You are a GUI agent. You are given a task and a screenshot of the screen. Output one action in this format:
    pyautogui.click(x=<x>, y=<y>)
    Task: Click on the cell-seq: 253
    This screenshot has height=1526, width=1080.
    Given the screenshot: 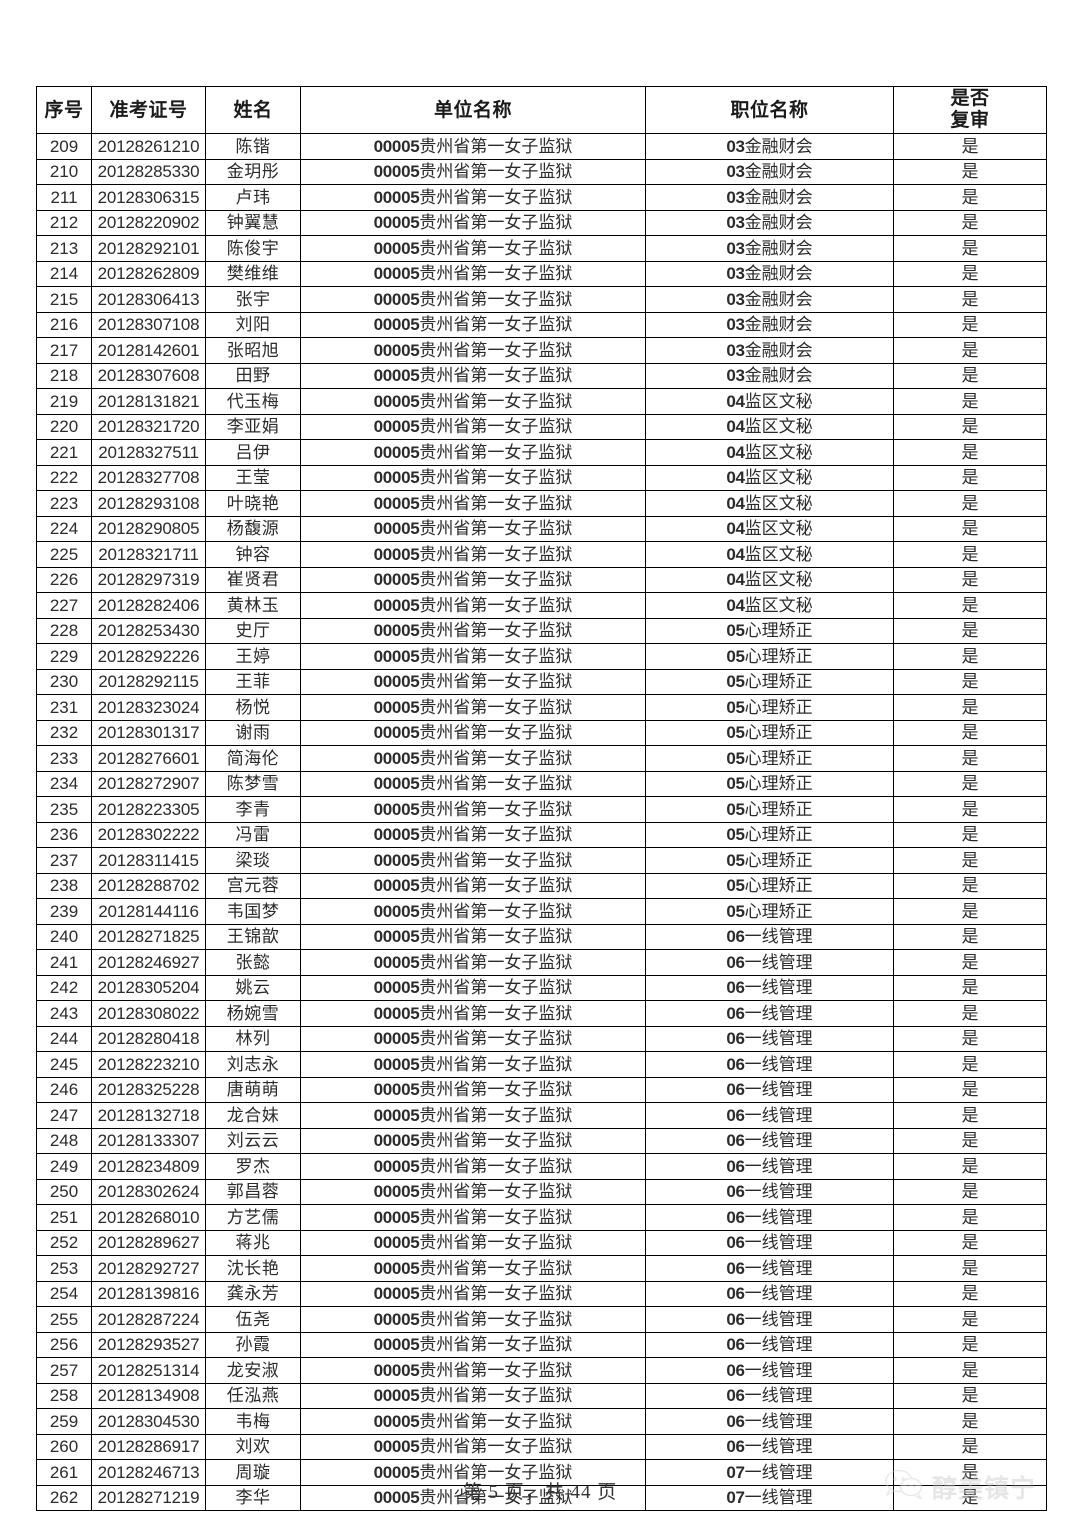 What is the action you would take?
    pyautogui.click(x=64, y=1268)
    